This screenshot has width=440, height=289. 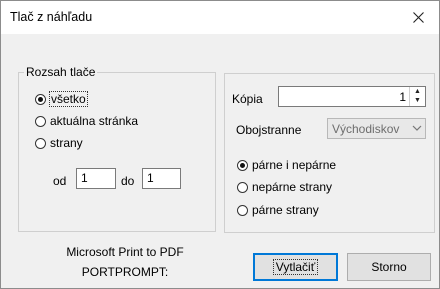 What do you see at coordinates (128, 181) in the screenshot?
I see `to-label: do` at bounding box center [128, 181].